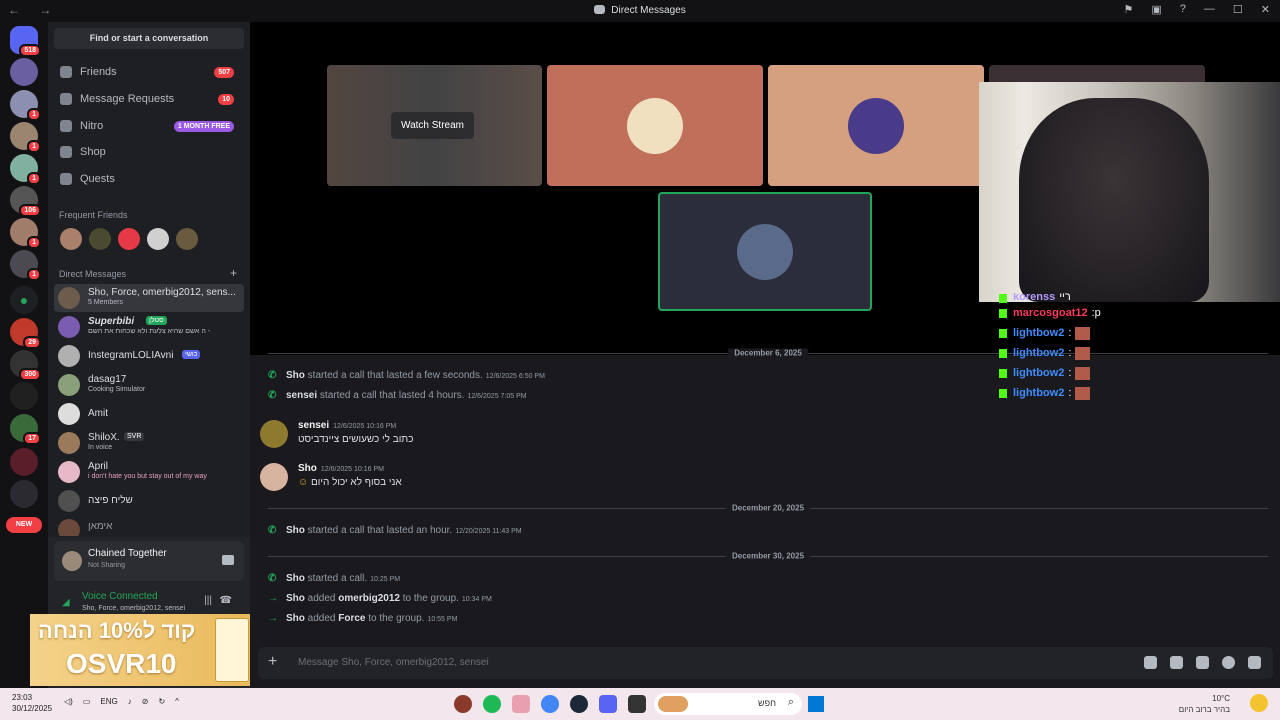 This screenshot has width=1280, height=720. What do you see at coordinates (1183, 9) in the screenshot?
I see `help-icon: ?` at bounding box center [1183, 9].